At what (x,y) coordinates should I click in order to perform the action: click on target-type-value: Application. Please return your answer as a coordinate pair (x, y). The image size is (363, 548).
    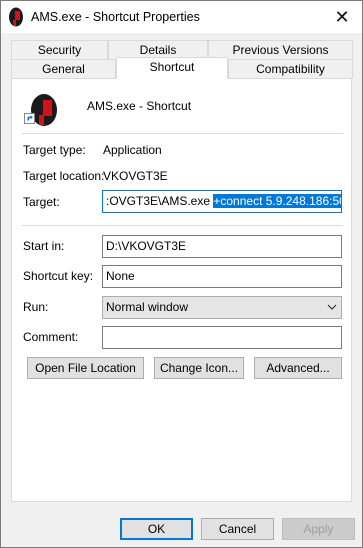
    Looking at the image, I should click on (132, 150).